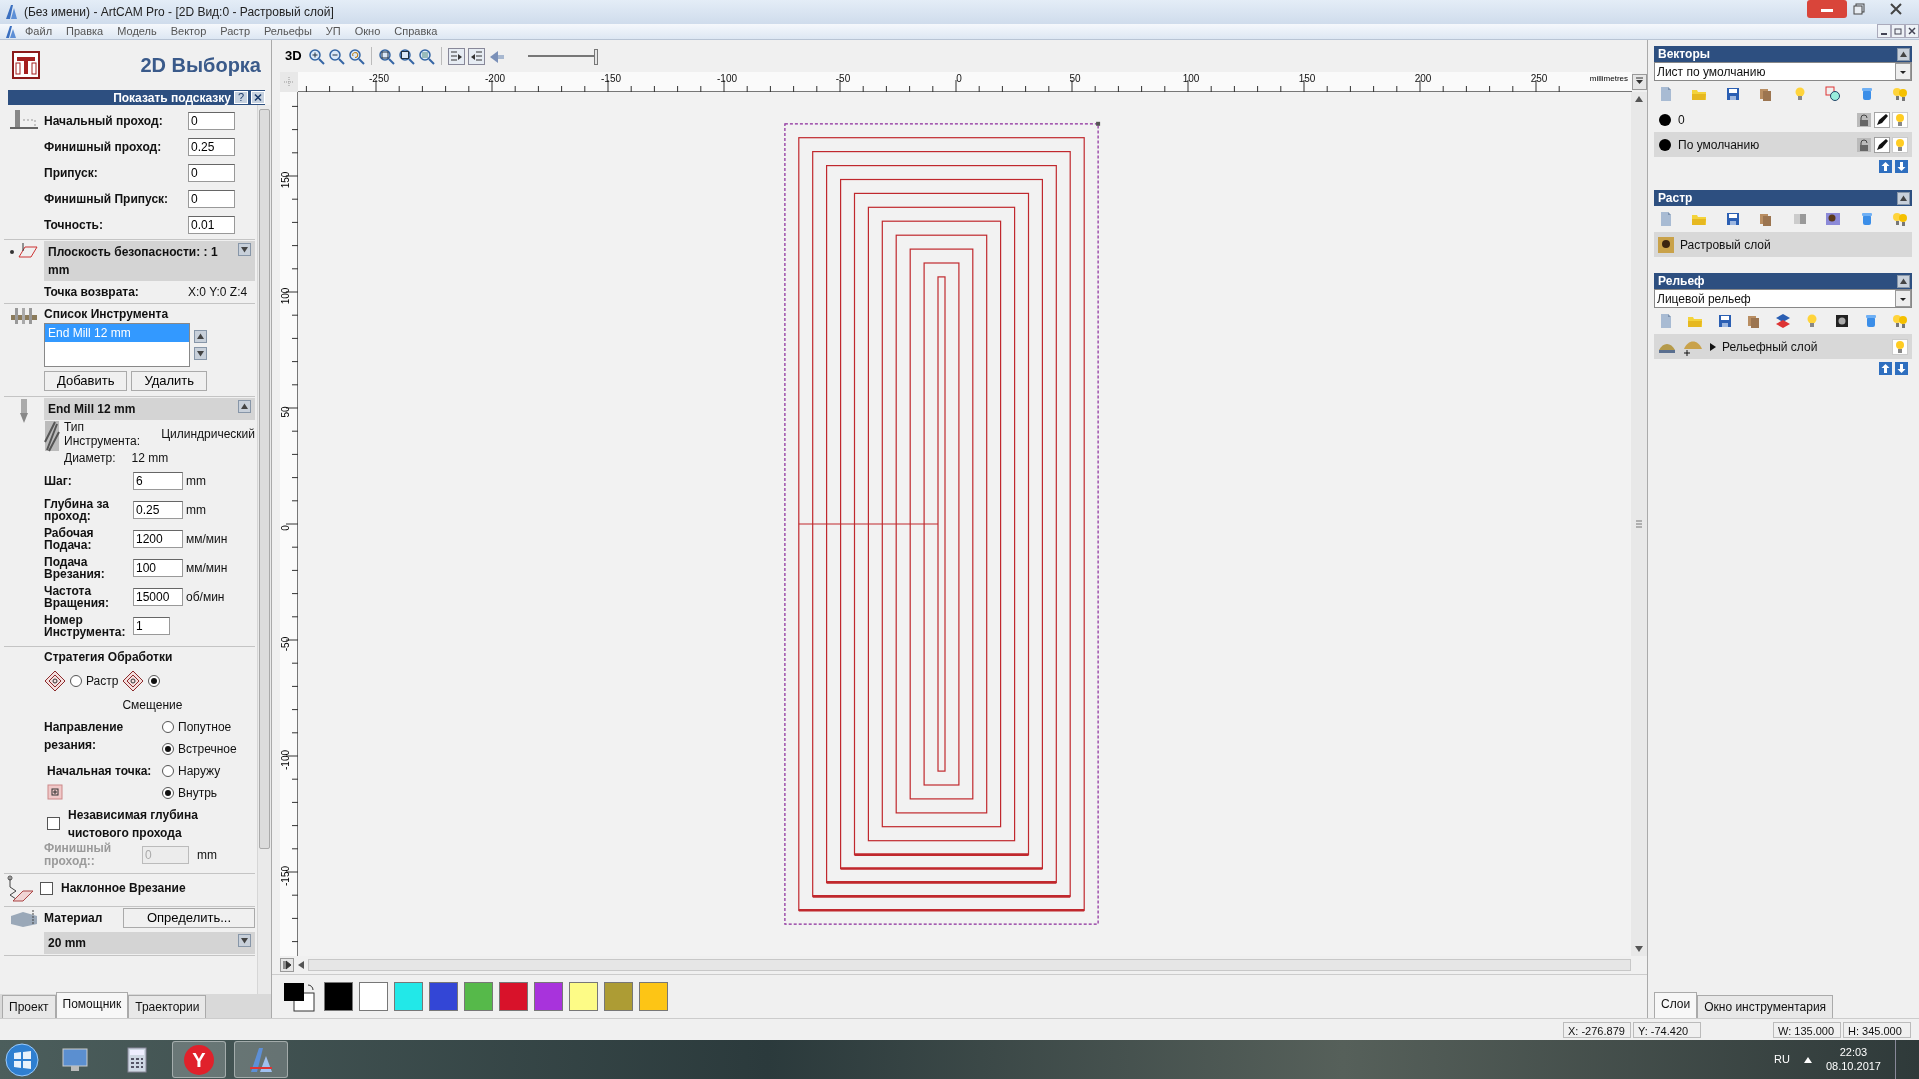 The image size is (1919, 1079). What do you see at coordinates (426, 56) in the screenshot?
I see `zoom-all-icon` at bounding box center [426, 56].